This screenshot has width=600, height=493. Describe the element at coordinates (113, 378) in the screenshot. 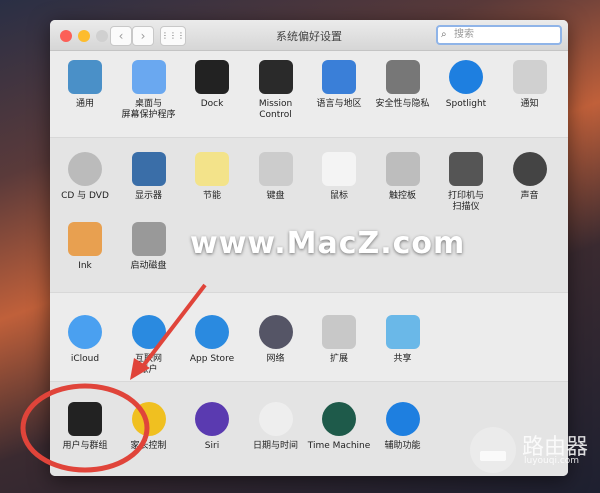

I see `annotation-overlay` at that location.